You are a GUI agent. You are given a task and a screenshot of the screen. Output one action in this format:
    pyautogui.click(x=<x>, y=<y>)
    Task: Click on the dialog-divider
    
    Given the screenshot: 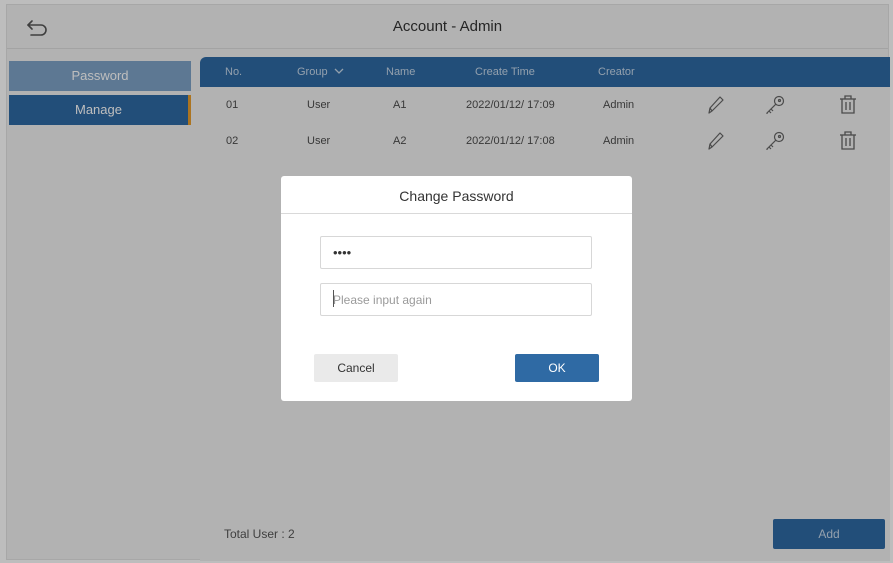 What is the action you would take?
    pyautogui.click(x=456, y=213)
    